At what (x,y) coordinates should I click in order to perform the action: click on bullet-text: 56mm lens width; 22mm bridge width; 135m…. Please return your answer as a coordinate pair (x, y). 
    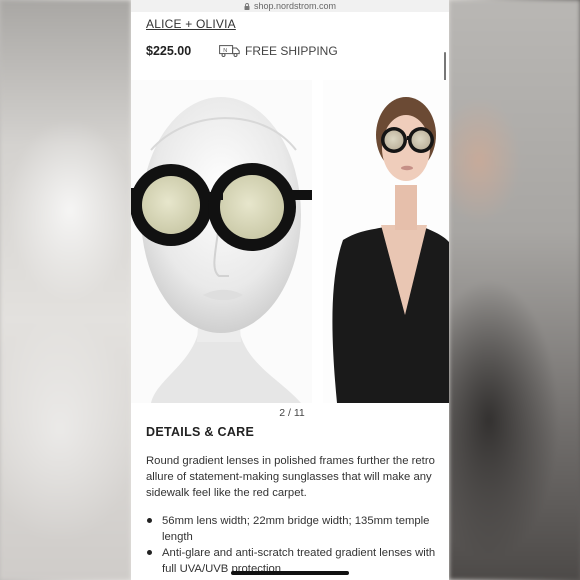
    Looking at the image, I should click on (296, 529).